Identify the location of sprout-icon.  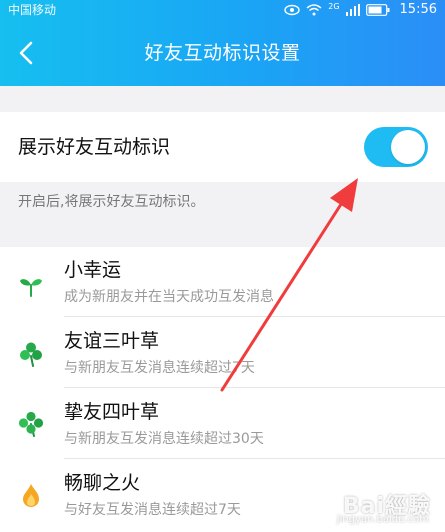
(31, 288).